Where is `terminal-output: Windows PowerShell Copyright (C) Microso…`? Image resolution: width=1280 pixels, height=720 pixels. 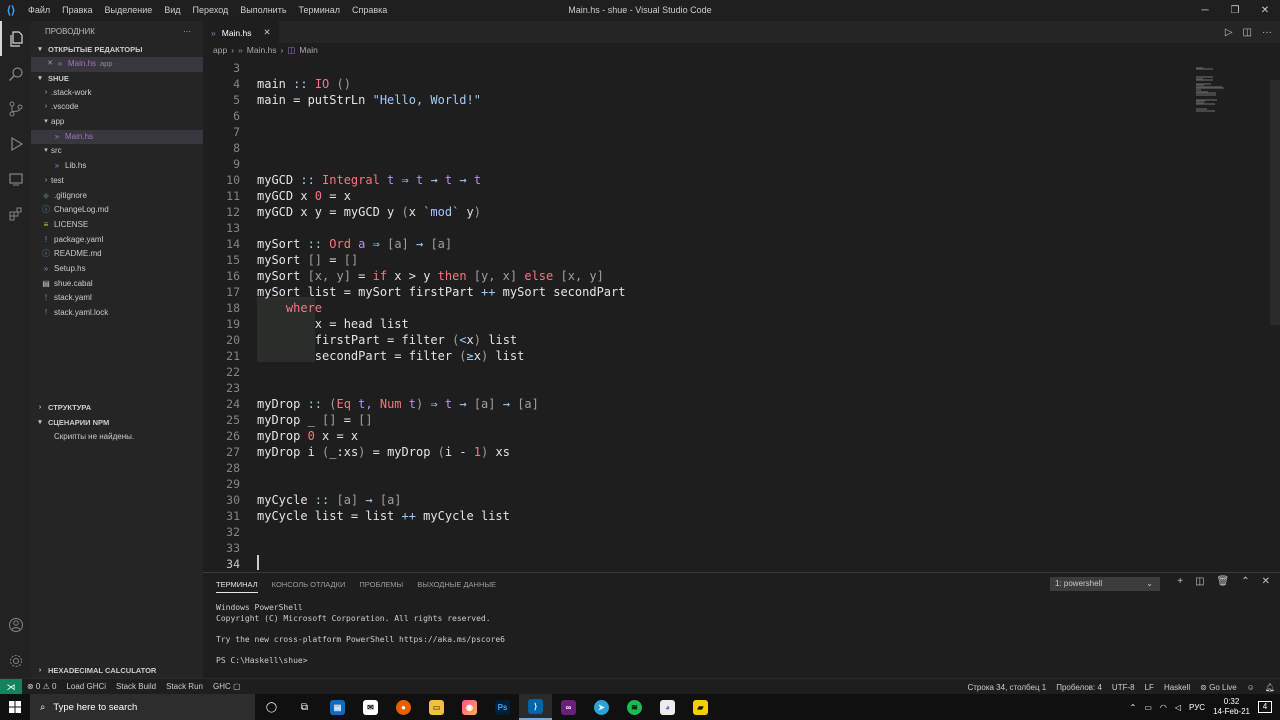
terminal-output: Windows PowerShell Copyright (C) Microso… is located at coordinates (360, 634).